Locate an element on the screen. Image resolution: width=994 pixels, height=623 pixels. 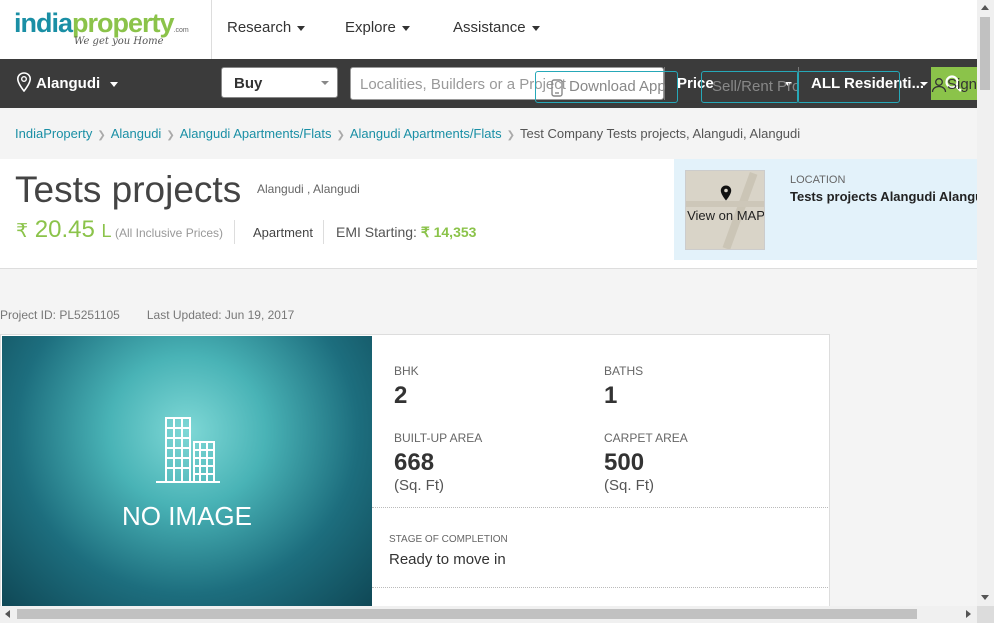
building-icon is located at coordinates (188, 450).